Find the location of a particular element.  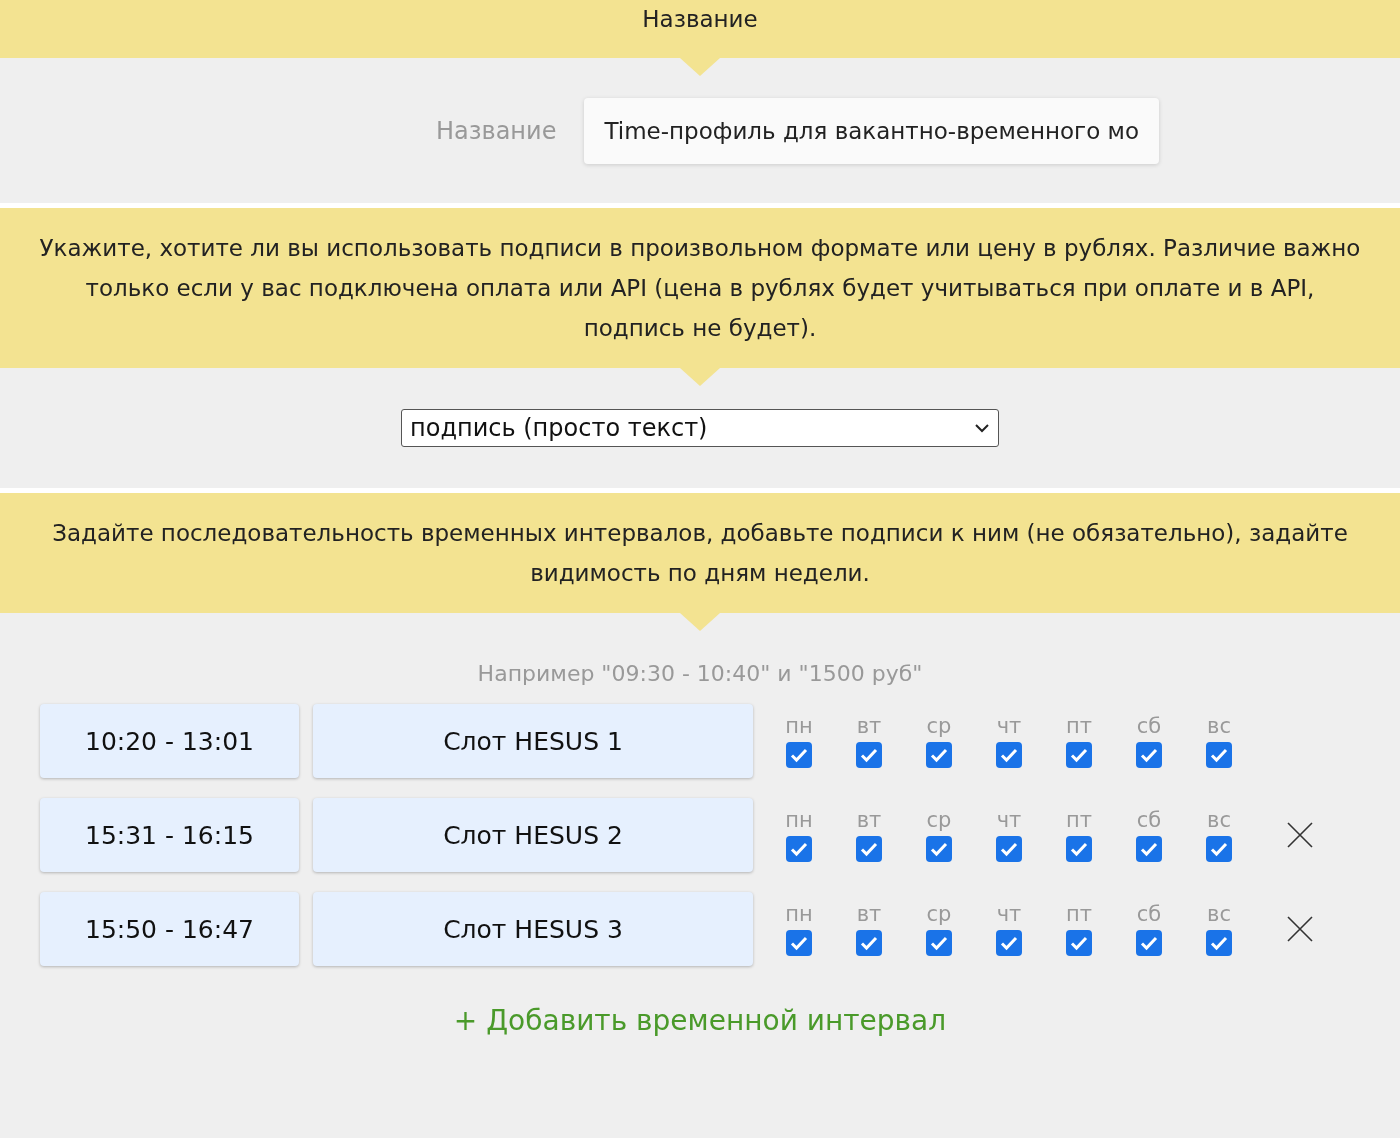

chevron-down-icon is located at coordinates (982, 428).